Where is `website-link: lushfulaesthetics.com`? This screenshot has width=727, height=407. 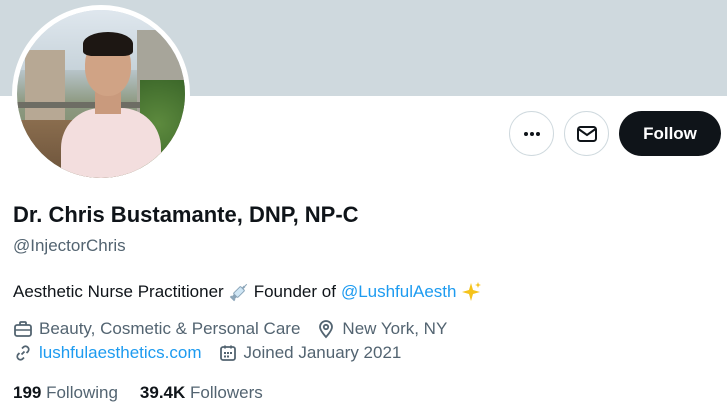
website-link: lushfulaesthetics.com is located at coordinates (120, 353).